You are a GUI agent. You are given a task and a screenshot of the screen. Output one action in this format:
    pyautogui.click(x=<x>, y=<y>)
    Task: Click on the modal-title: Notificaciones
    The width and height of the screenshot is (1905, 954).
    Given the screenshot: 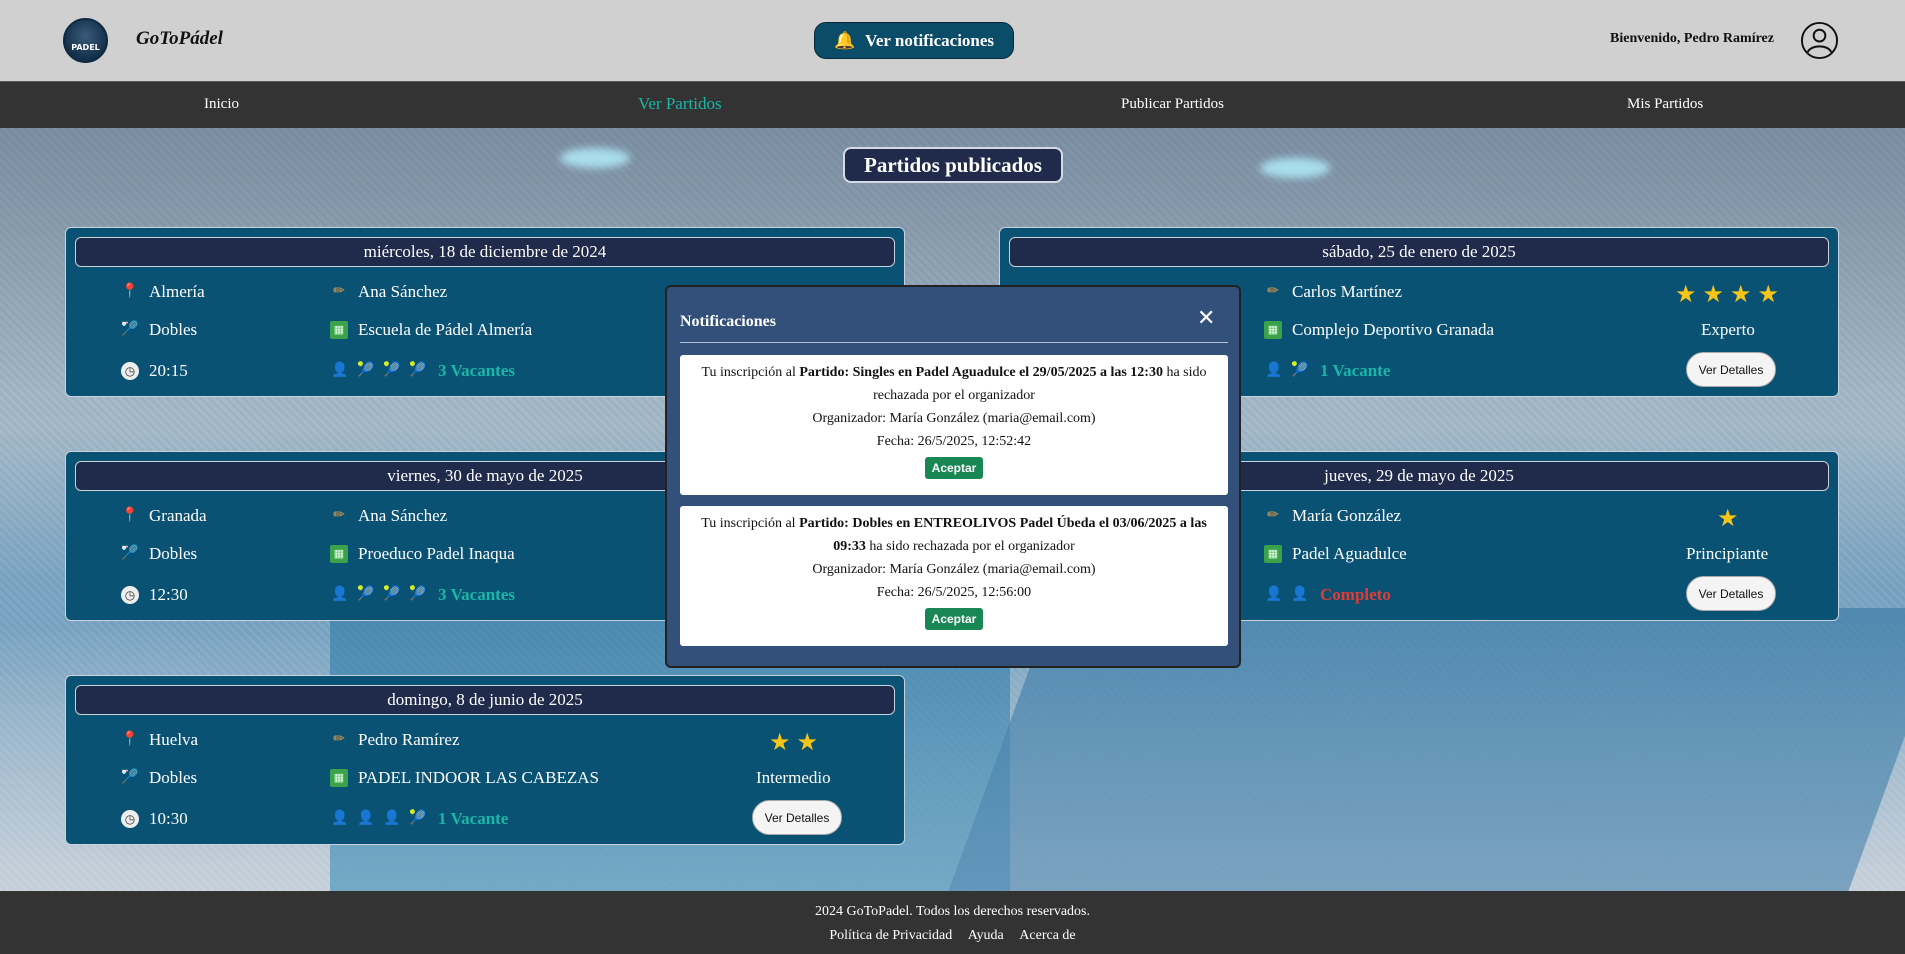 What is the action you would take?
    pyautogui.click(x=728, y=321)
    